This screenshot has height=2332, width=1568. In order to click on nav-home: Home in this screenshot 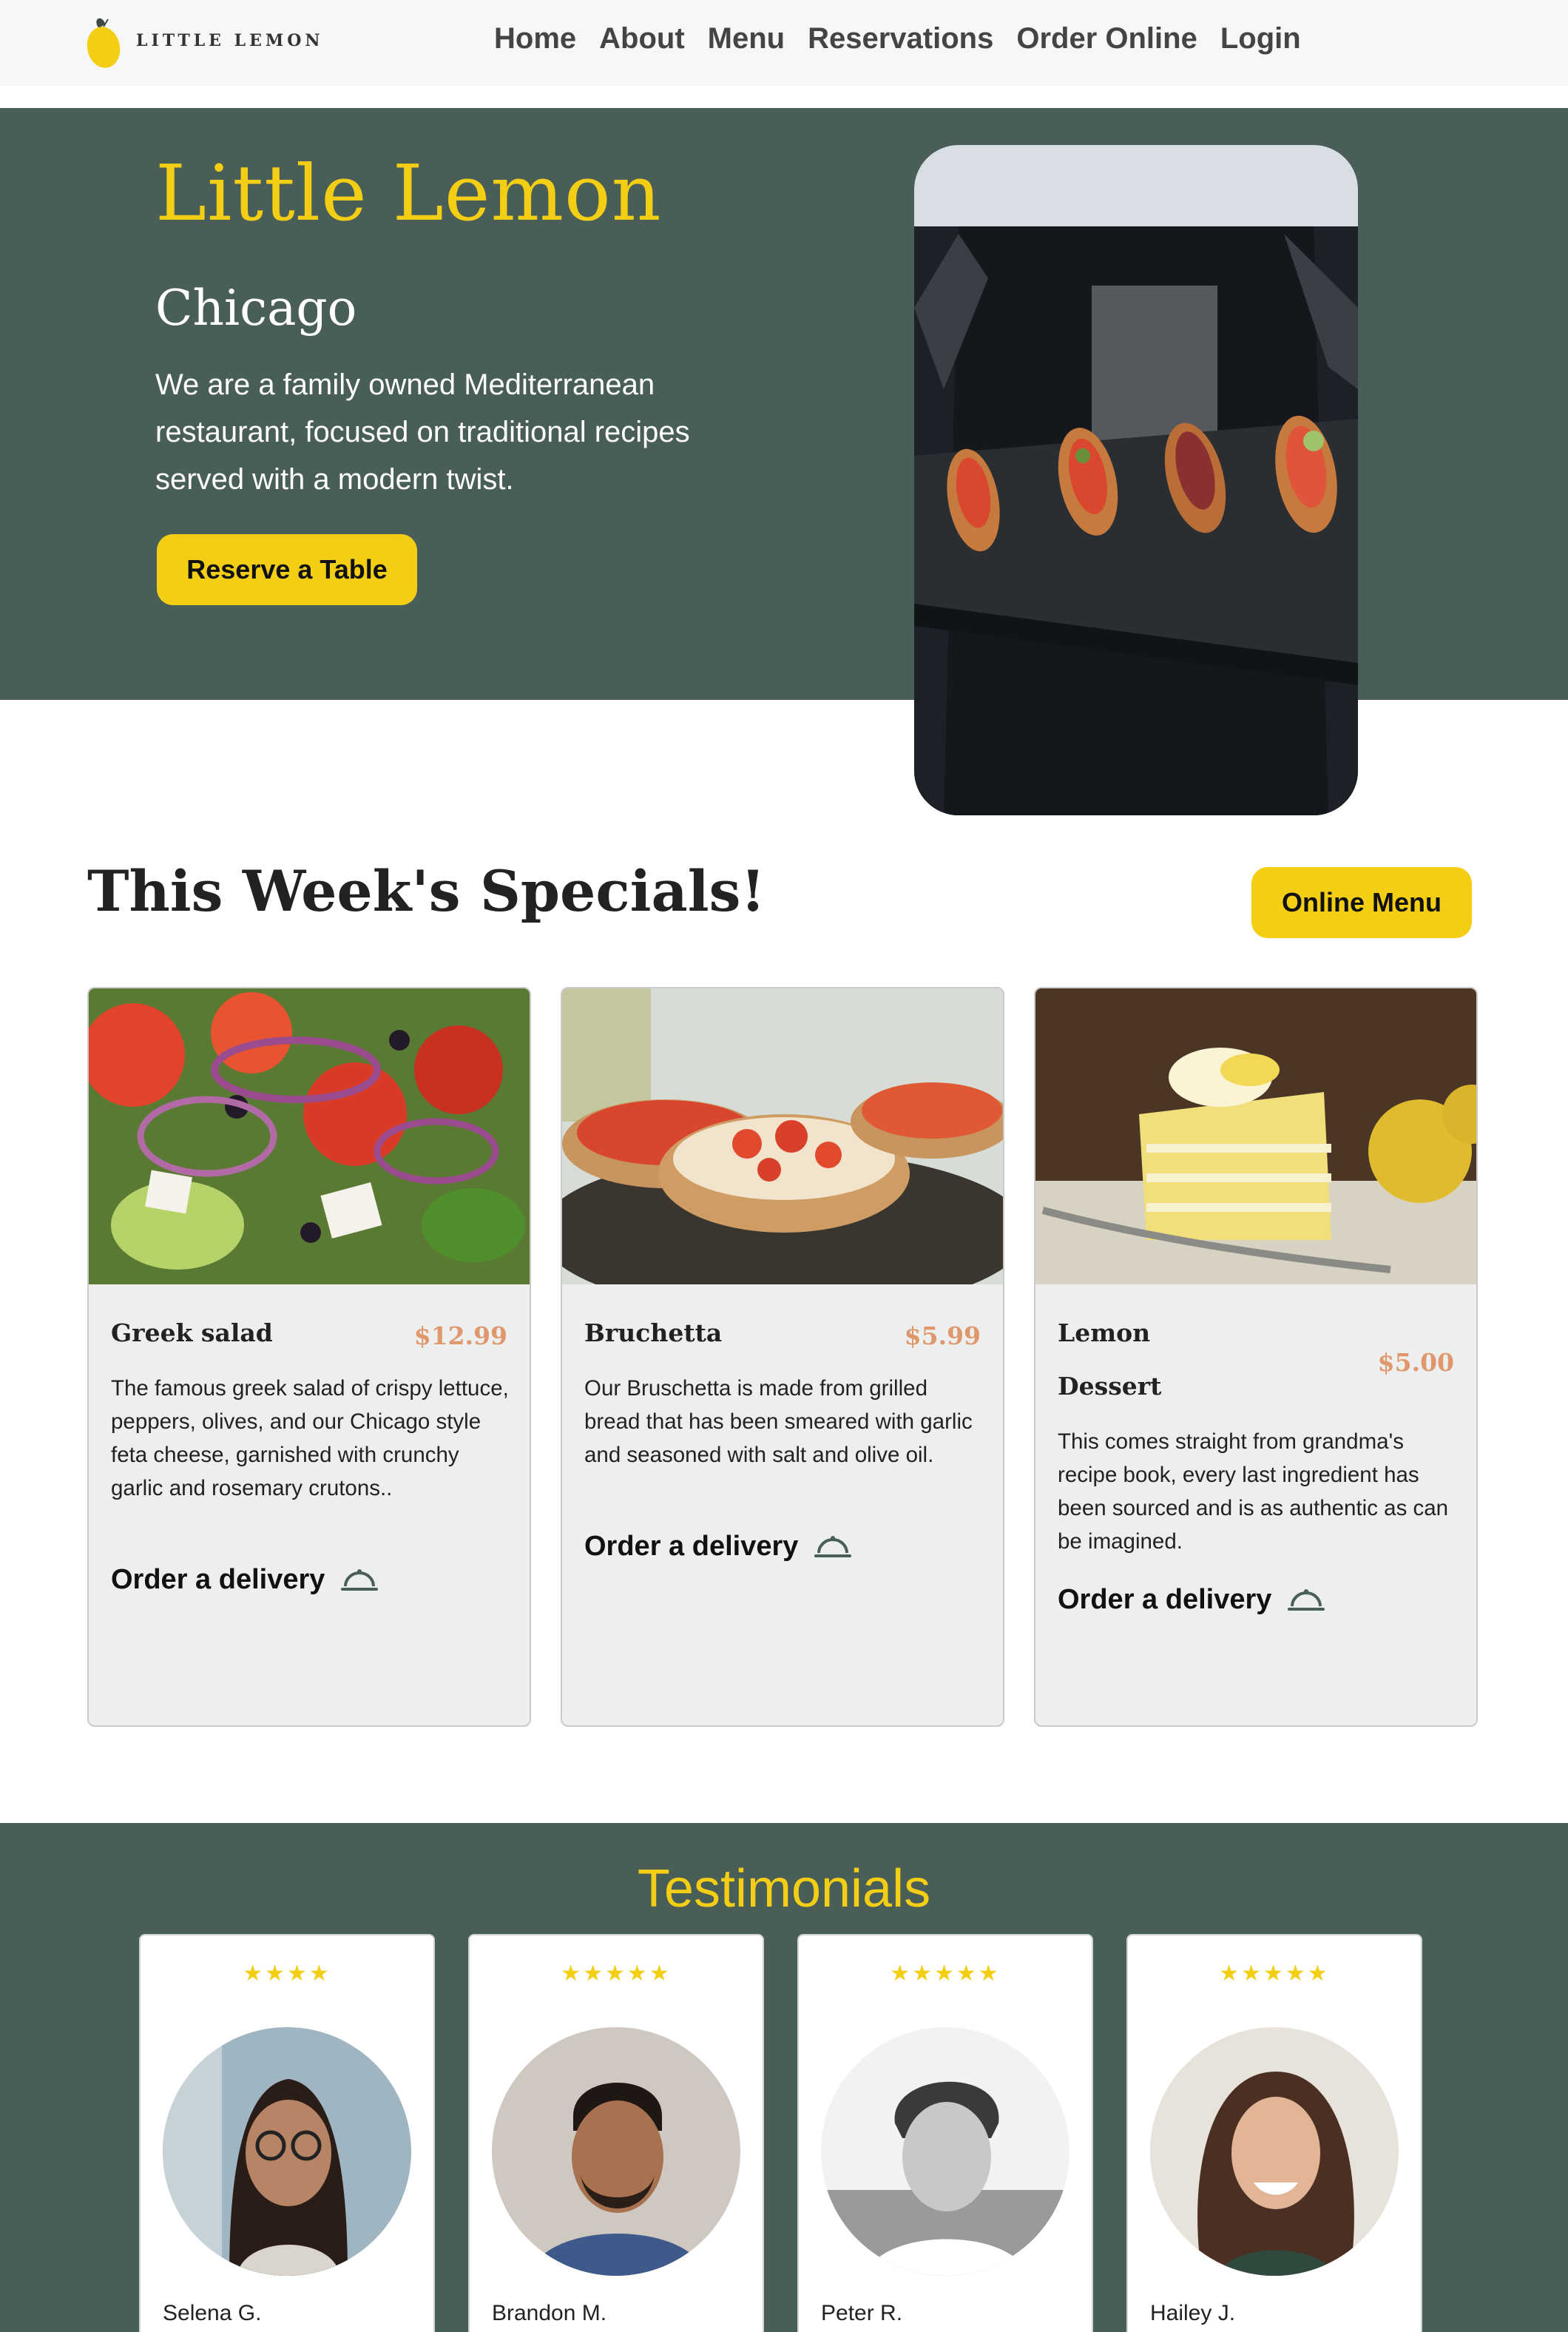, I will do `click(535, 38)`.